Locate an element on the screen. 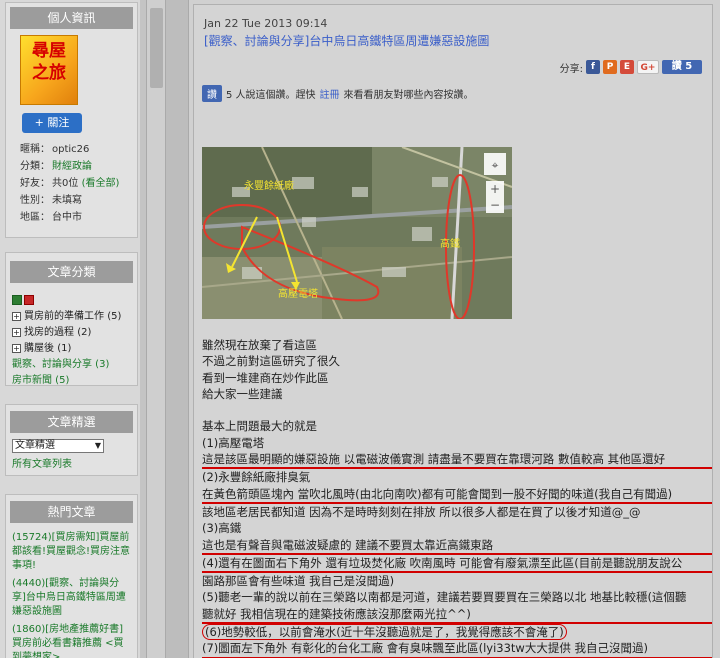 Image resolution: width=720 pixels, height=658 pixels. plurk-icon: P is located at coordinates (610, 67).